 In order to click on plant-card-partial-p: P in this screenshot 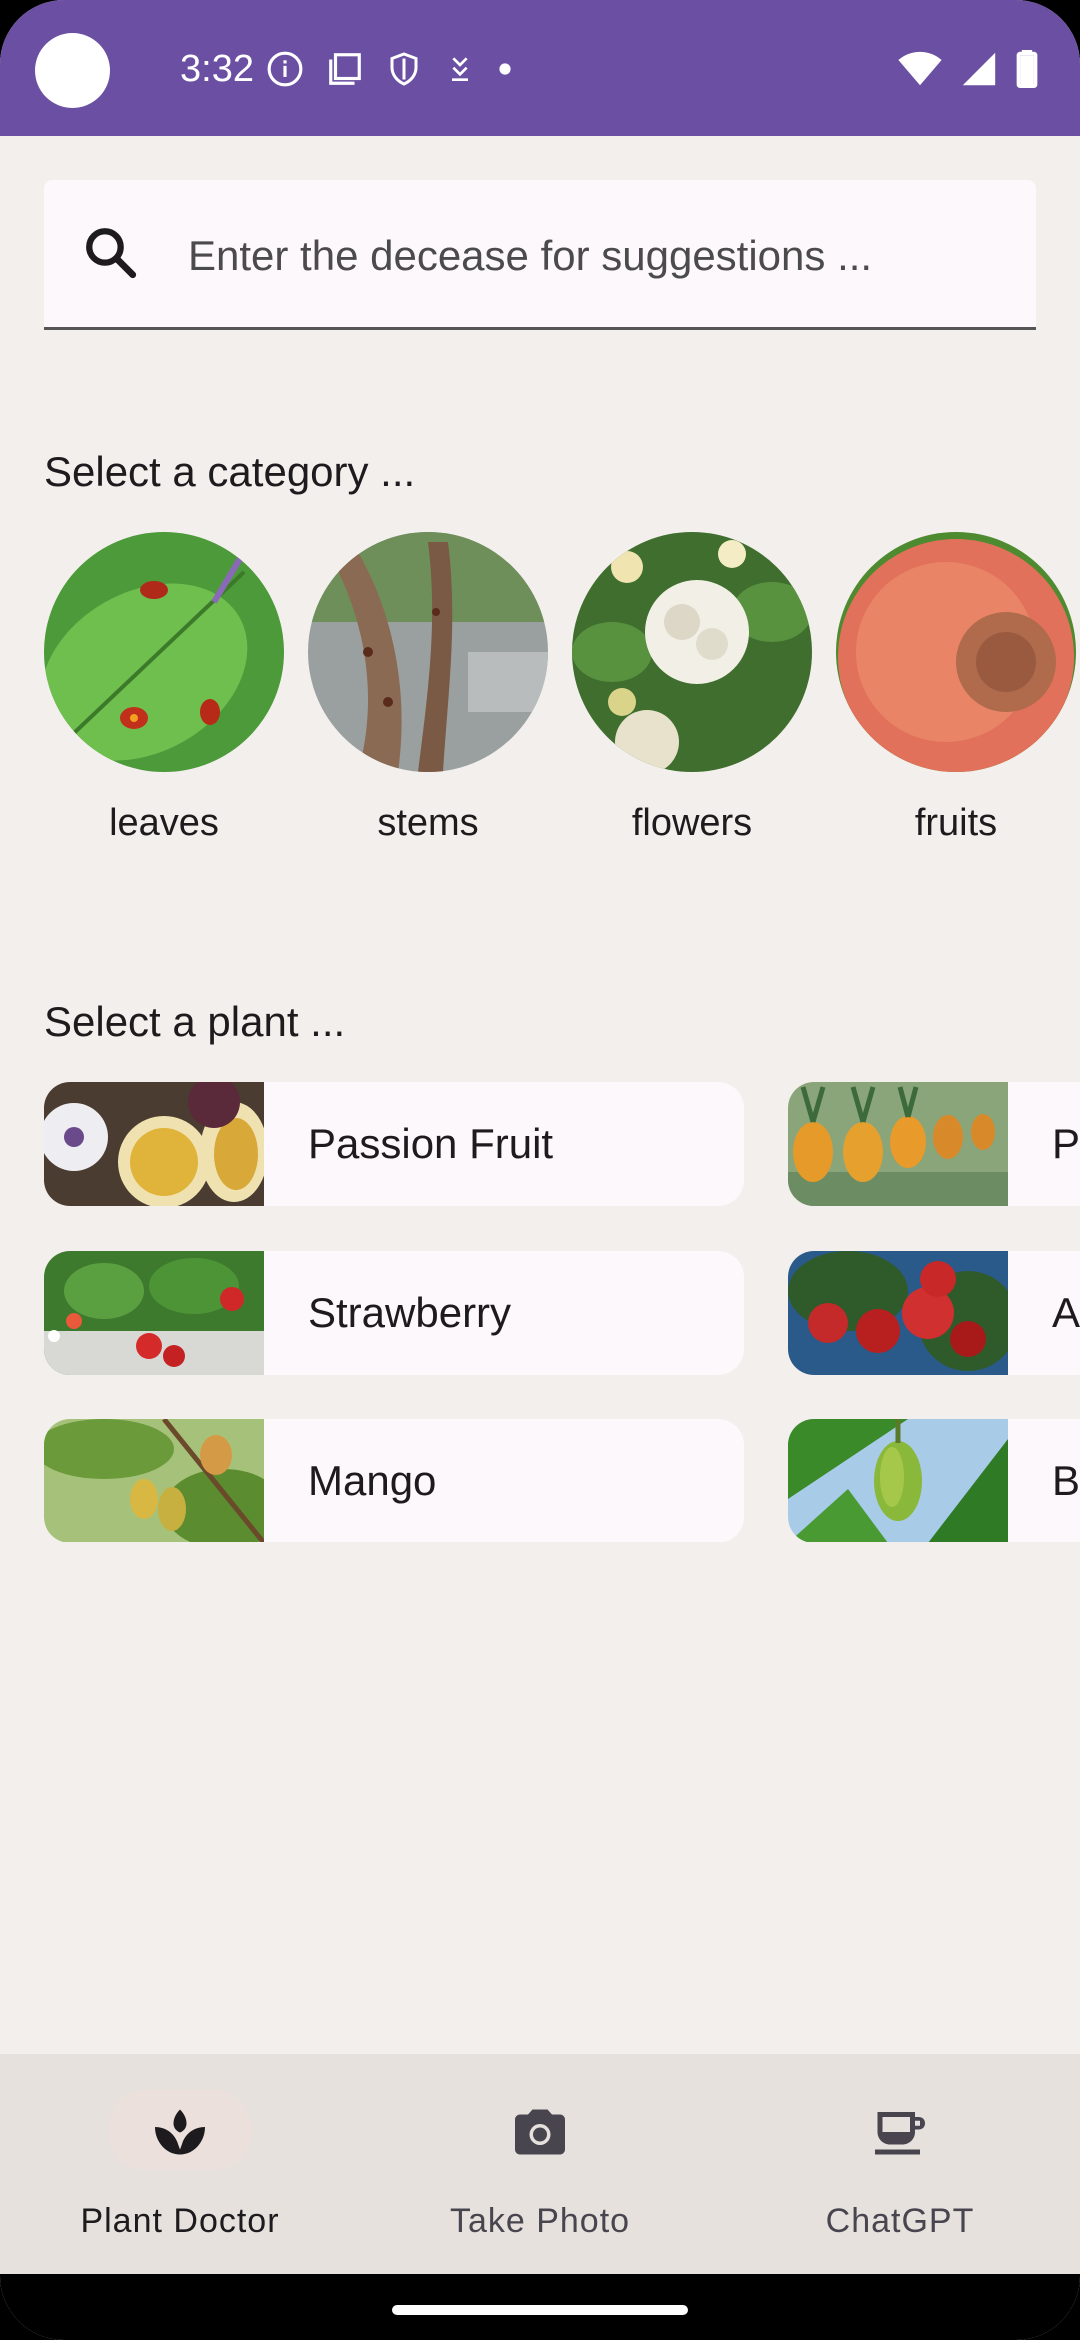, I will do `click(934, 1144)`.